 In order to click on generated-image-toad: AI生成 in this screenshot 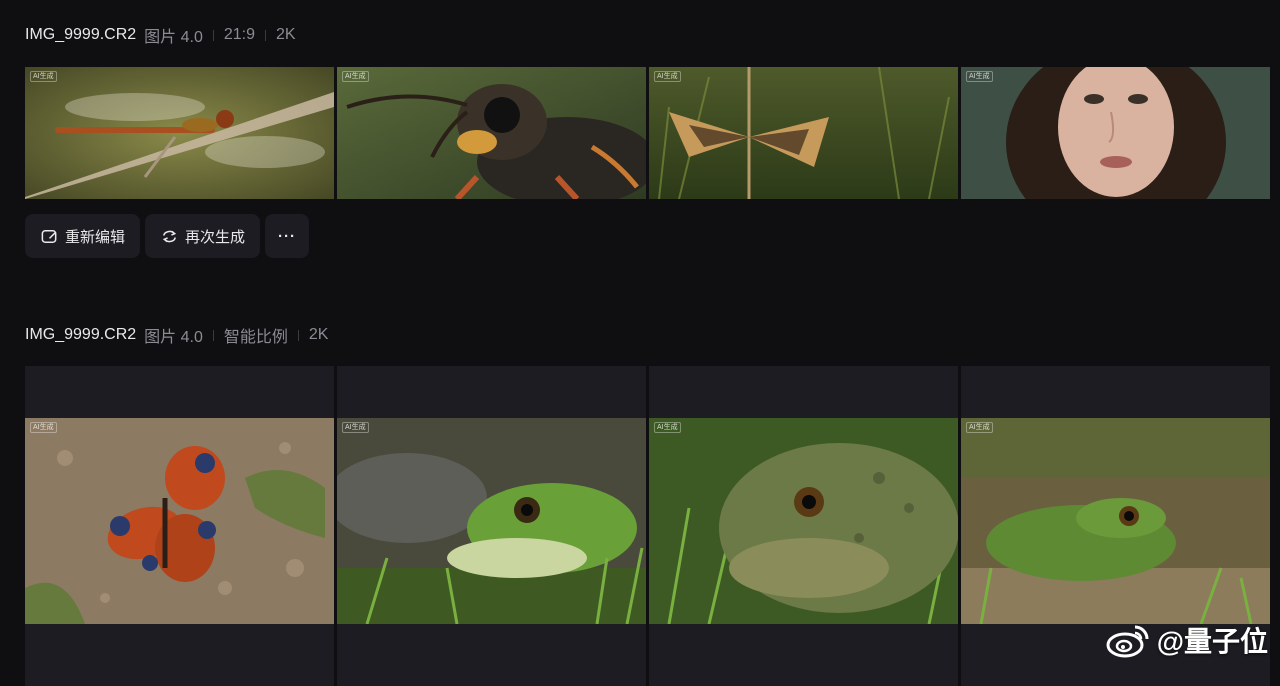, I will do `click(803, 521)`.